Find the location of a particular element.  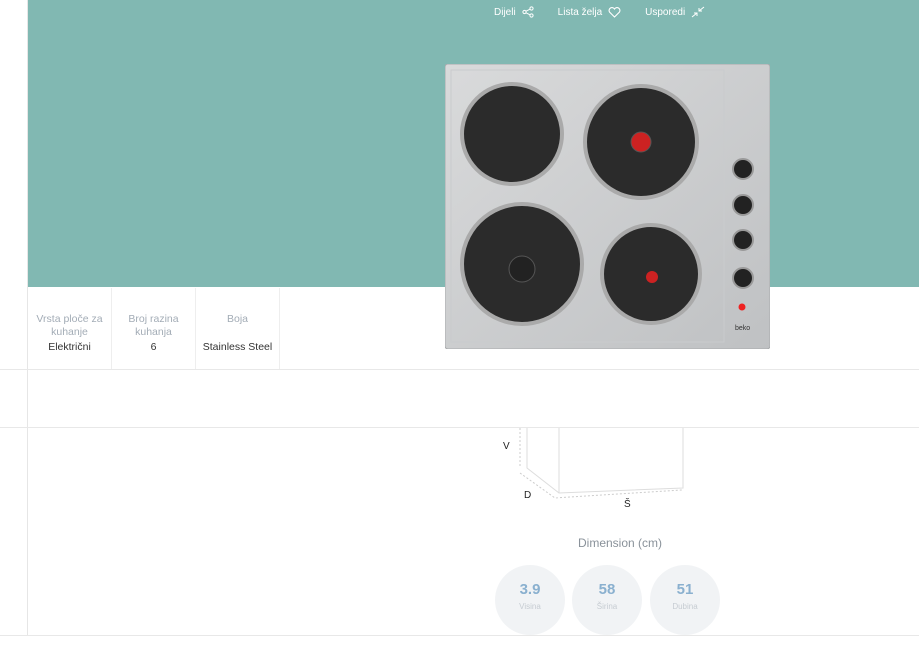

spec-value: 6 is located at coordinates (153, 347).